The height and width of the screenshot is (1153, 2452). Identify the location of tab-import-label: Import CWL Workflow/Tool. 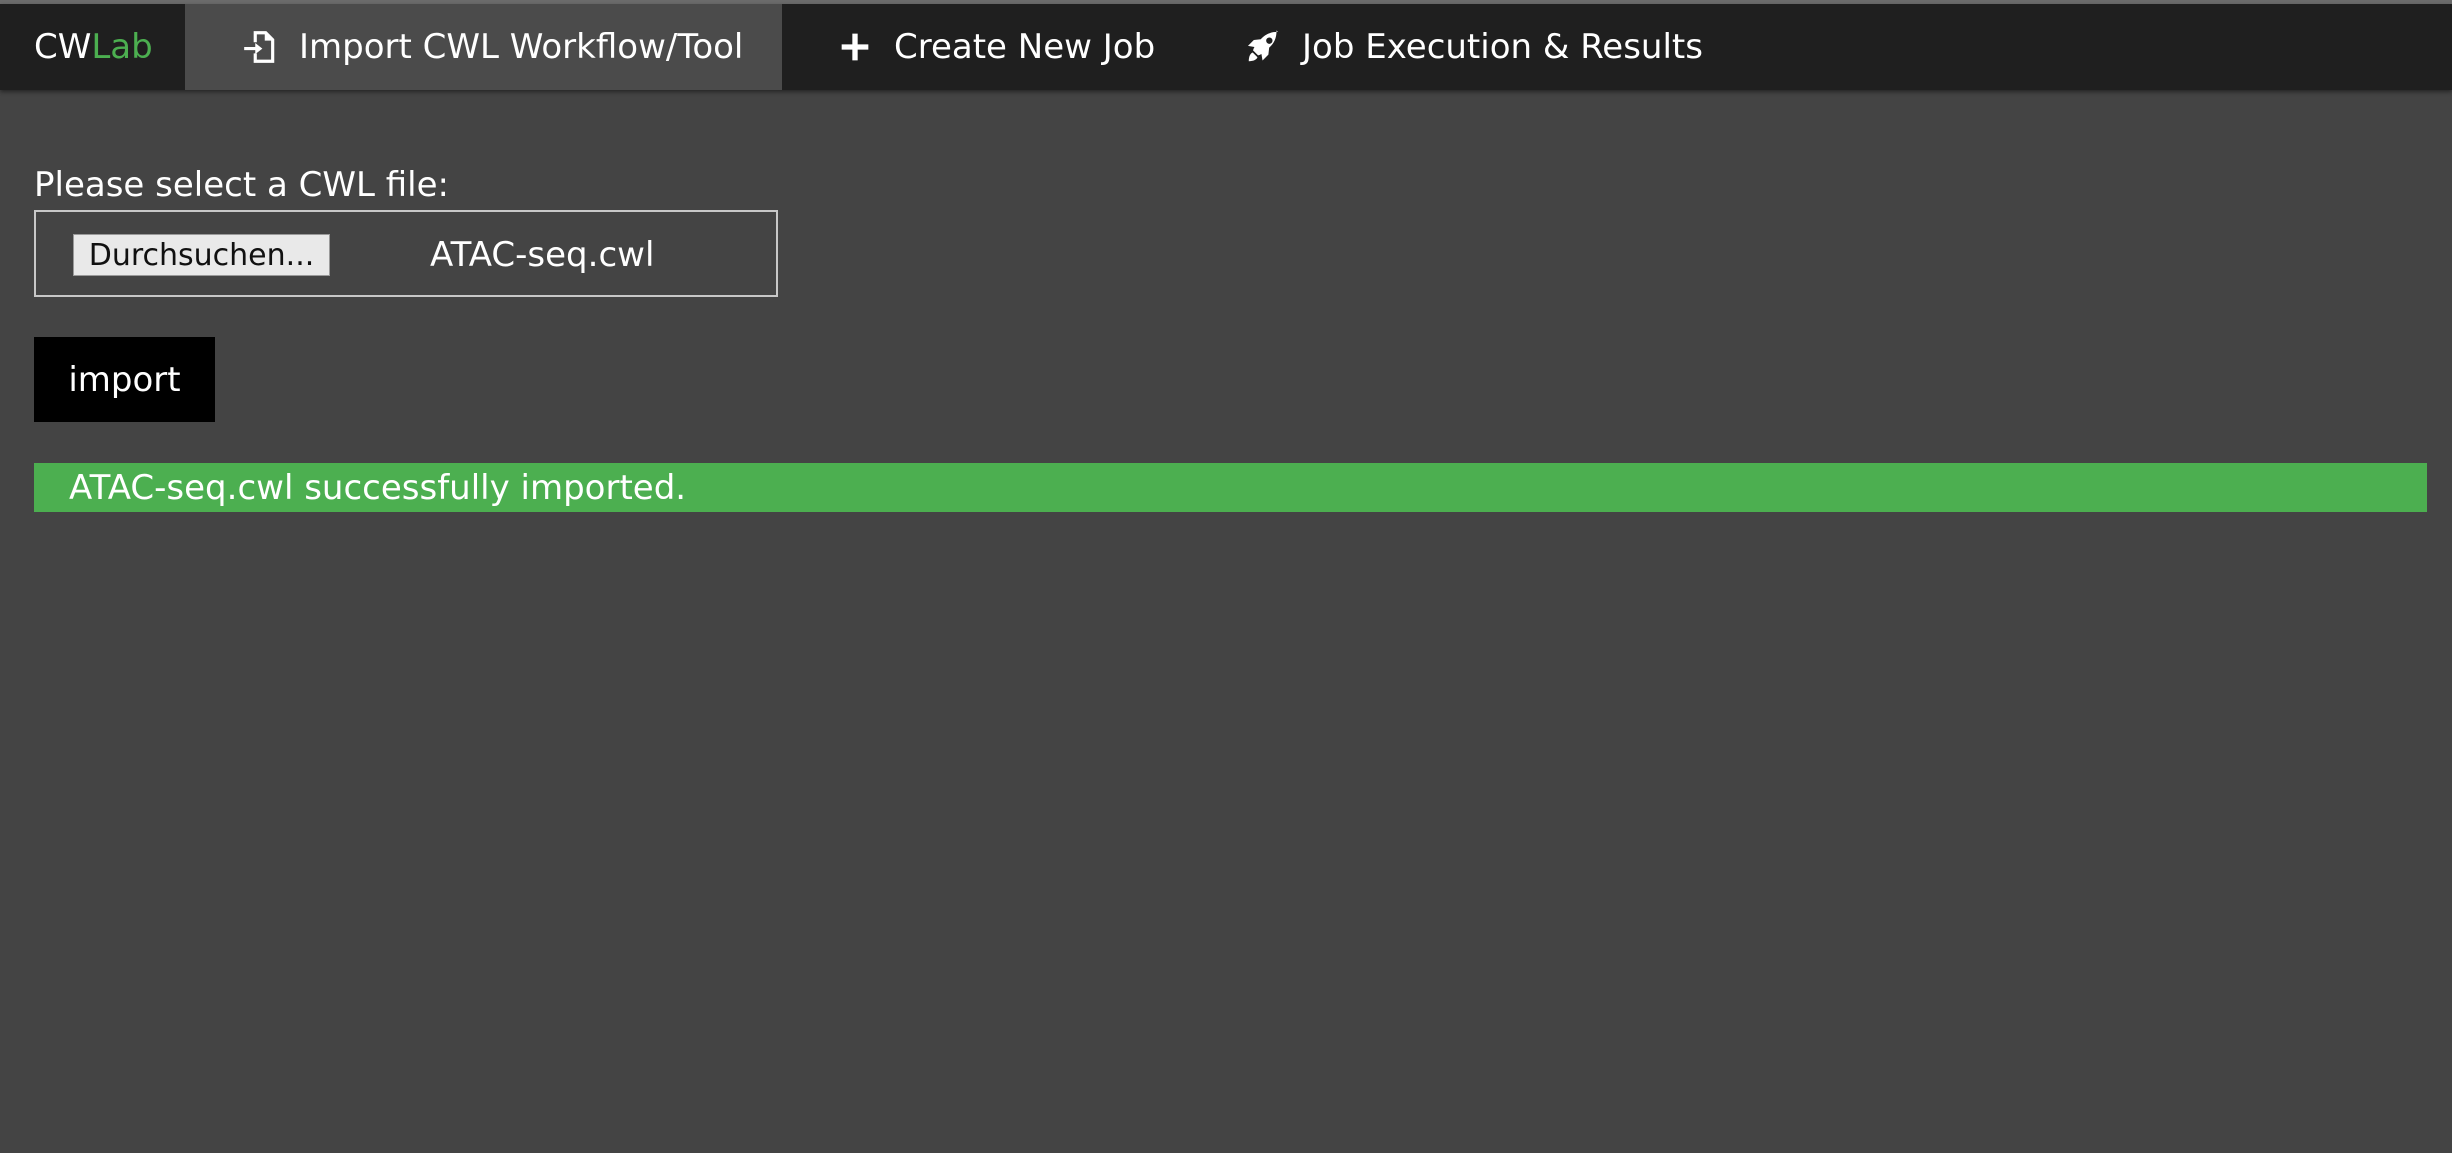
(521, 47).